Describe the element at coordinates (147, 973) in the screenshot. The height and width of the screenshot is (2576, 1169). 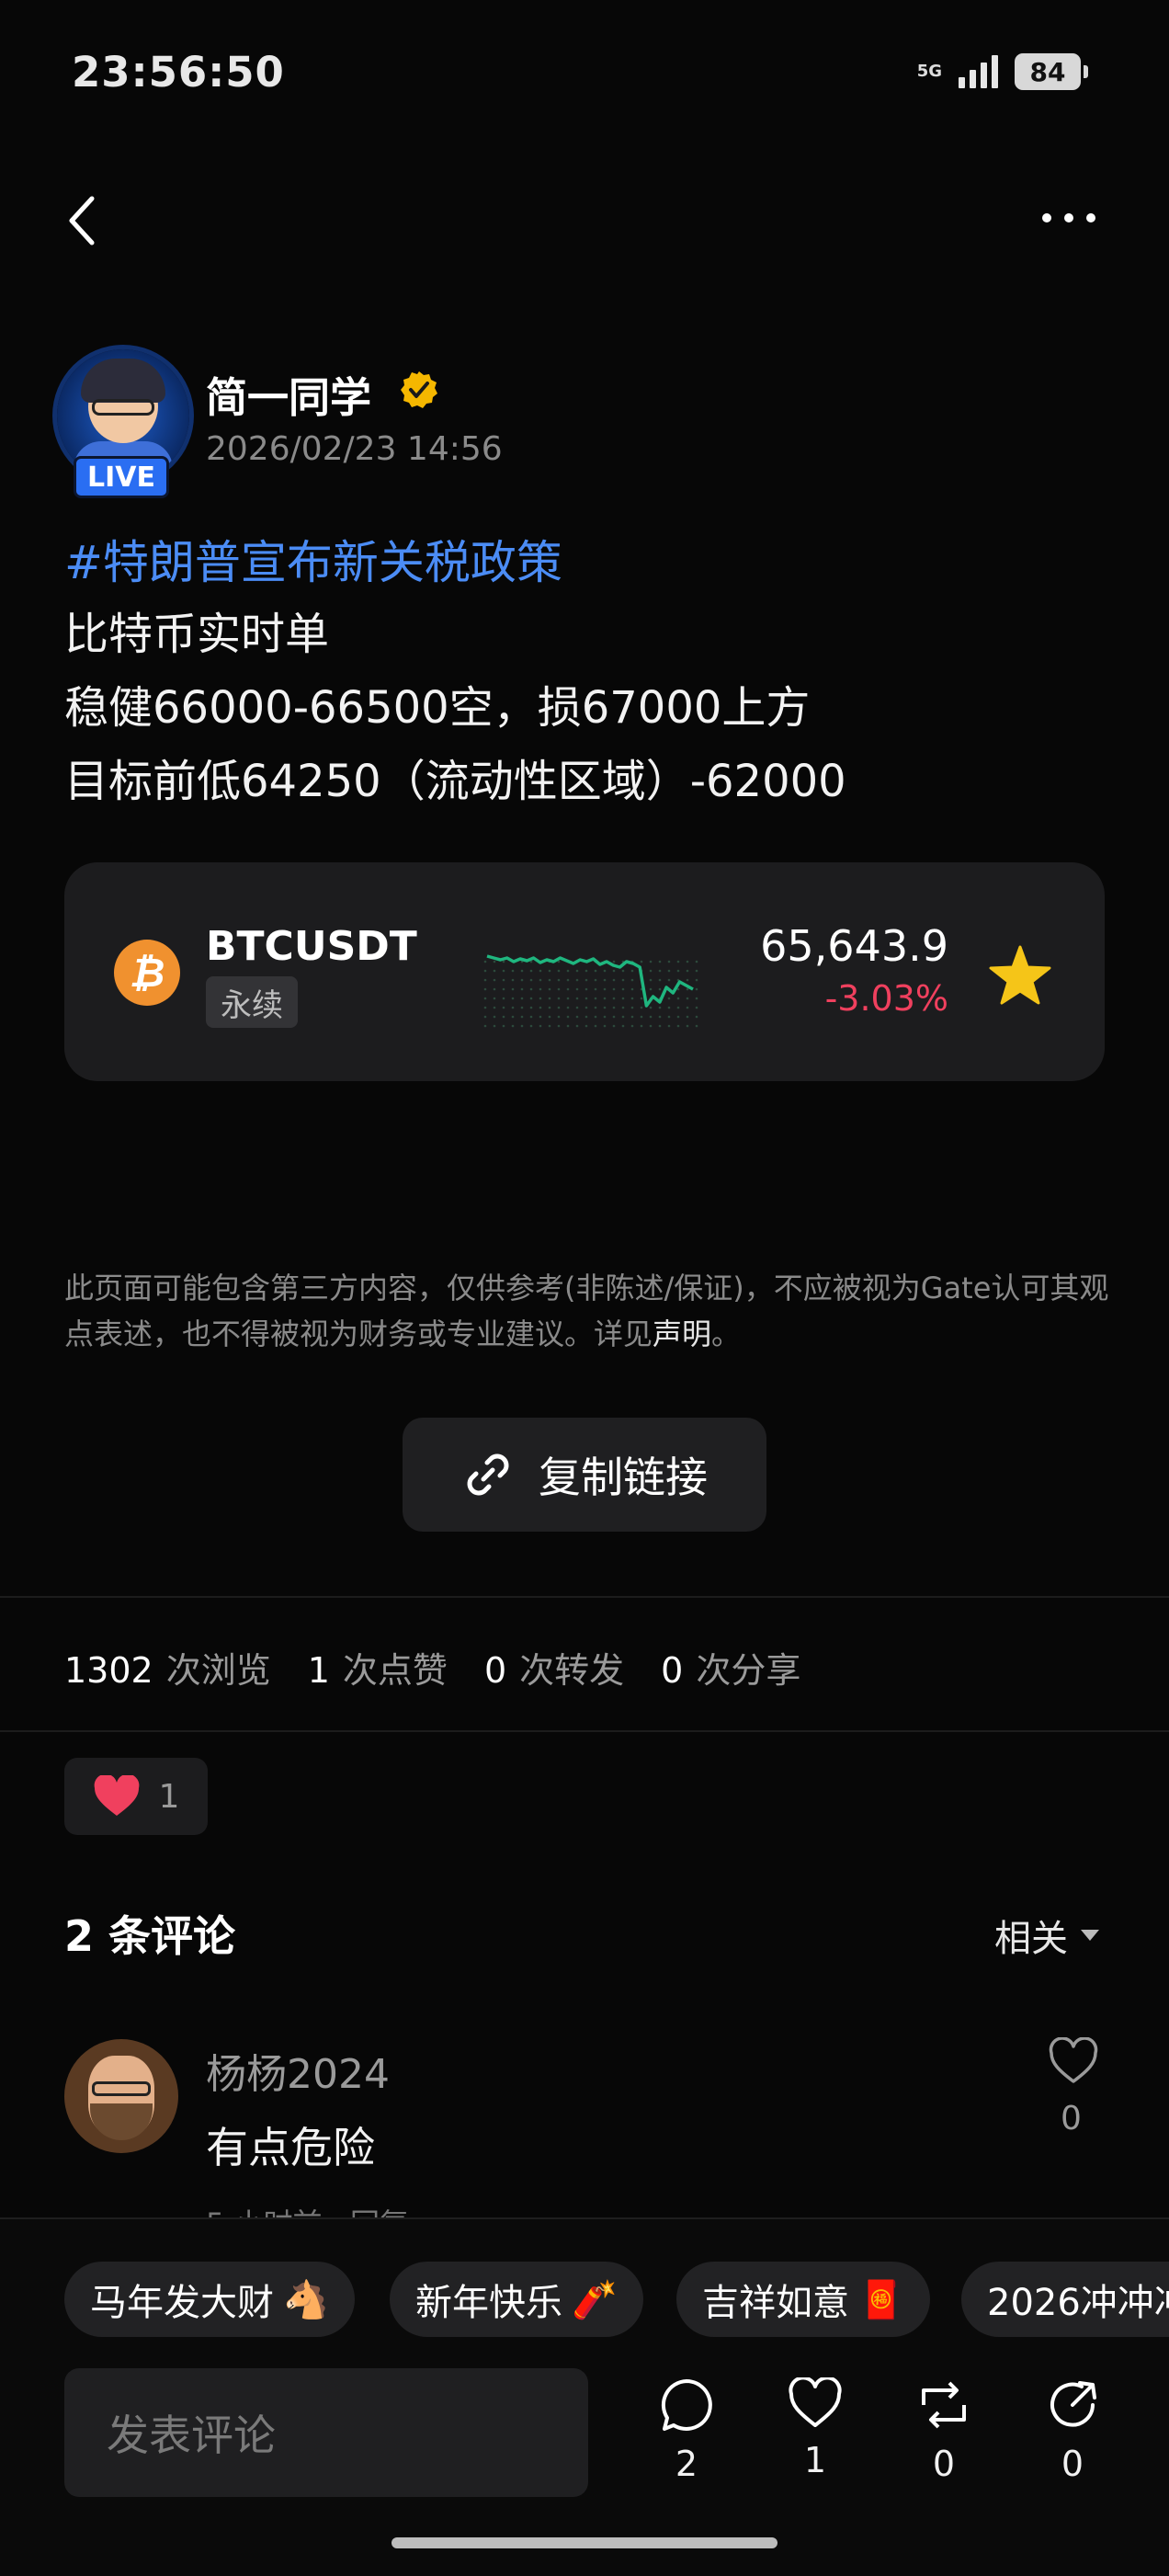
I see `bitcoin-icon: ₿` at that location.